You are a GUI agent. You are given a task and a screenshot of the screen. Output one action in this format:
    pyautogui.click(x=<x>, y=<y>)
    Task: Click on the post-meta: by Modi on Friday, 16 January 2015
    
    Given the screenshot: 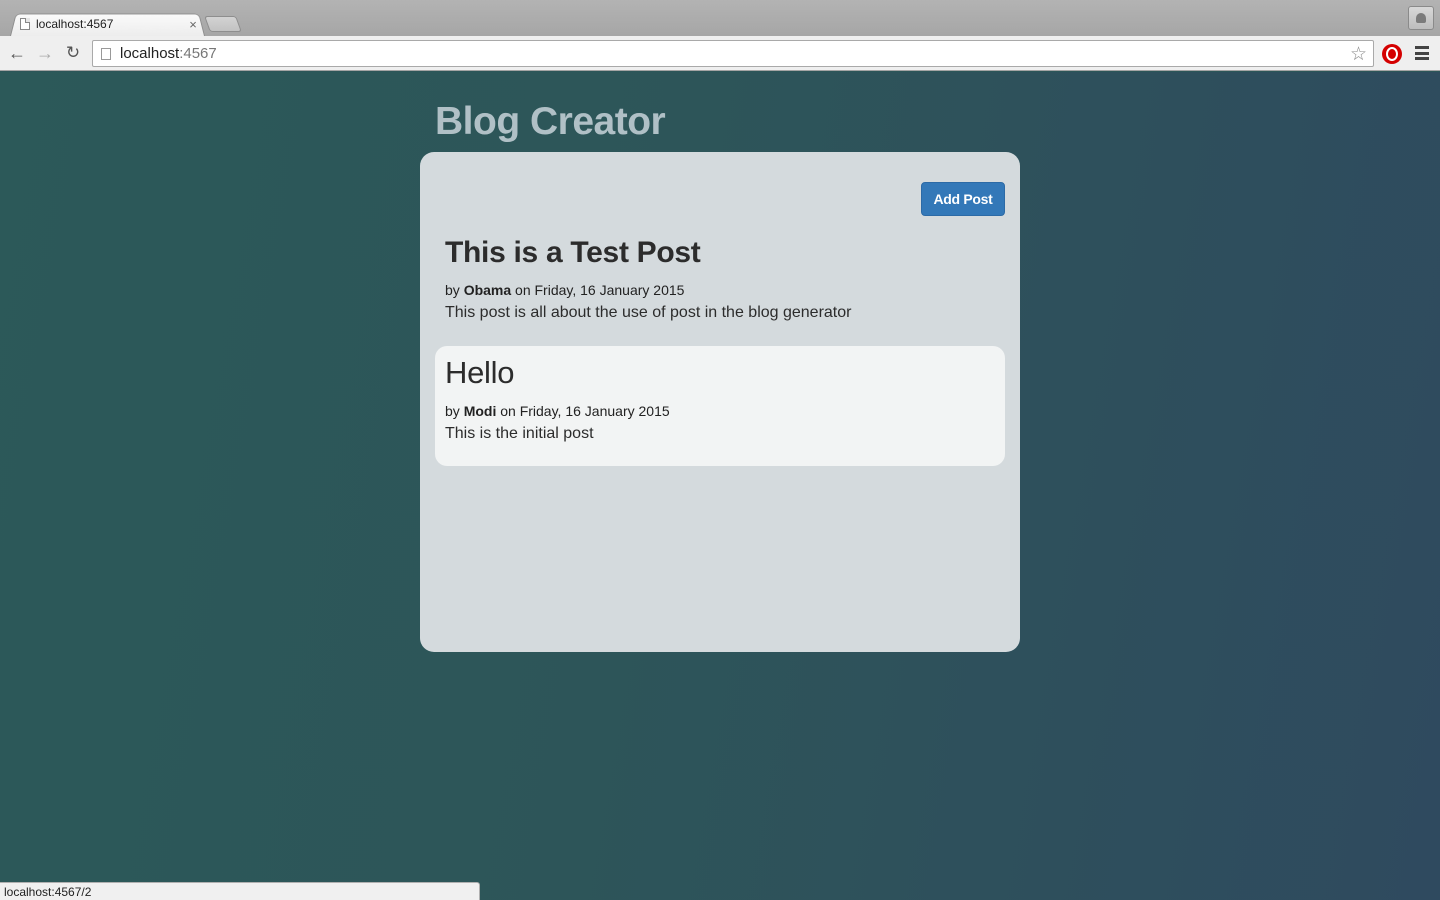 What is the action you would take?
    pyautogui.click(x=720, y=411)
    